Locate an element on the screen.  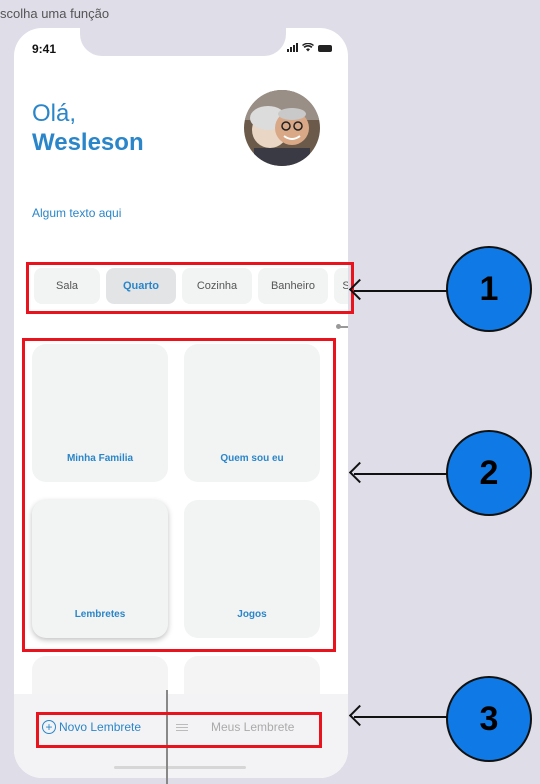
home-indicator is located at coordinates (180, 767).